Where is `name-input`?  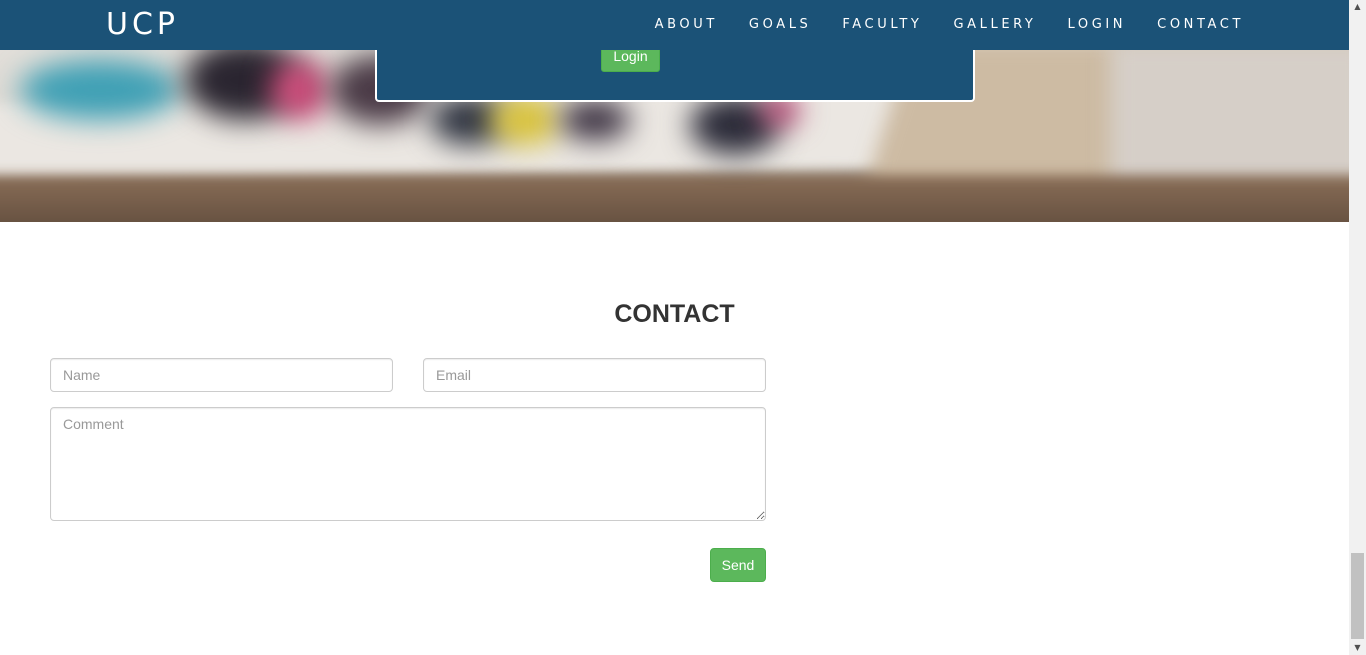 name-input is located at coordinates (221, 375).